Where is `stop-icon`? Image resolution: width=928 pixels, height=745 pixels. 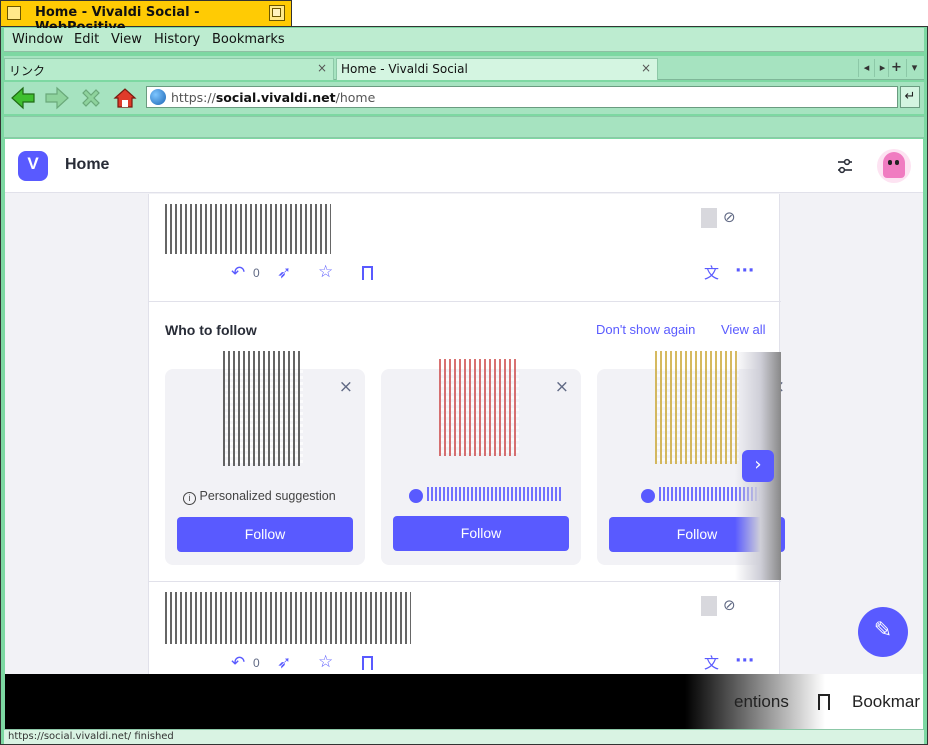
stop-icon is located at coordinates (91, 98).